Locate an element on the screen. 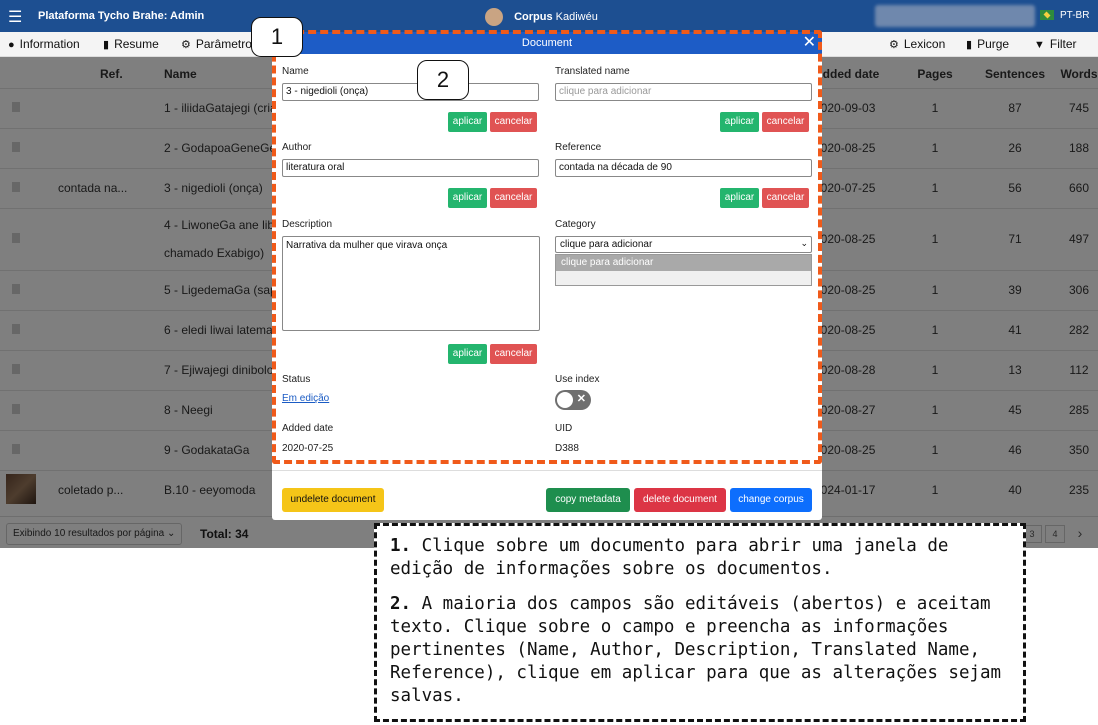 The image size is (1098, 725). info-icon: ● is located at coordinates (11, 45).